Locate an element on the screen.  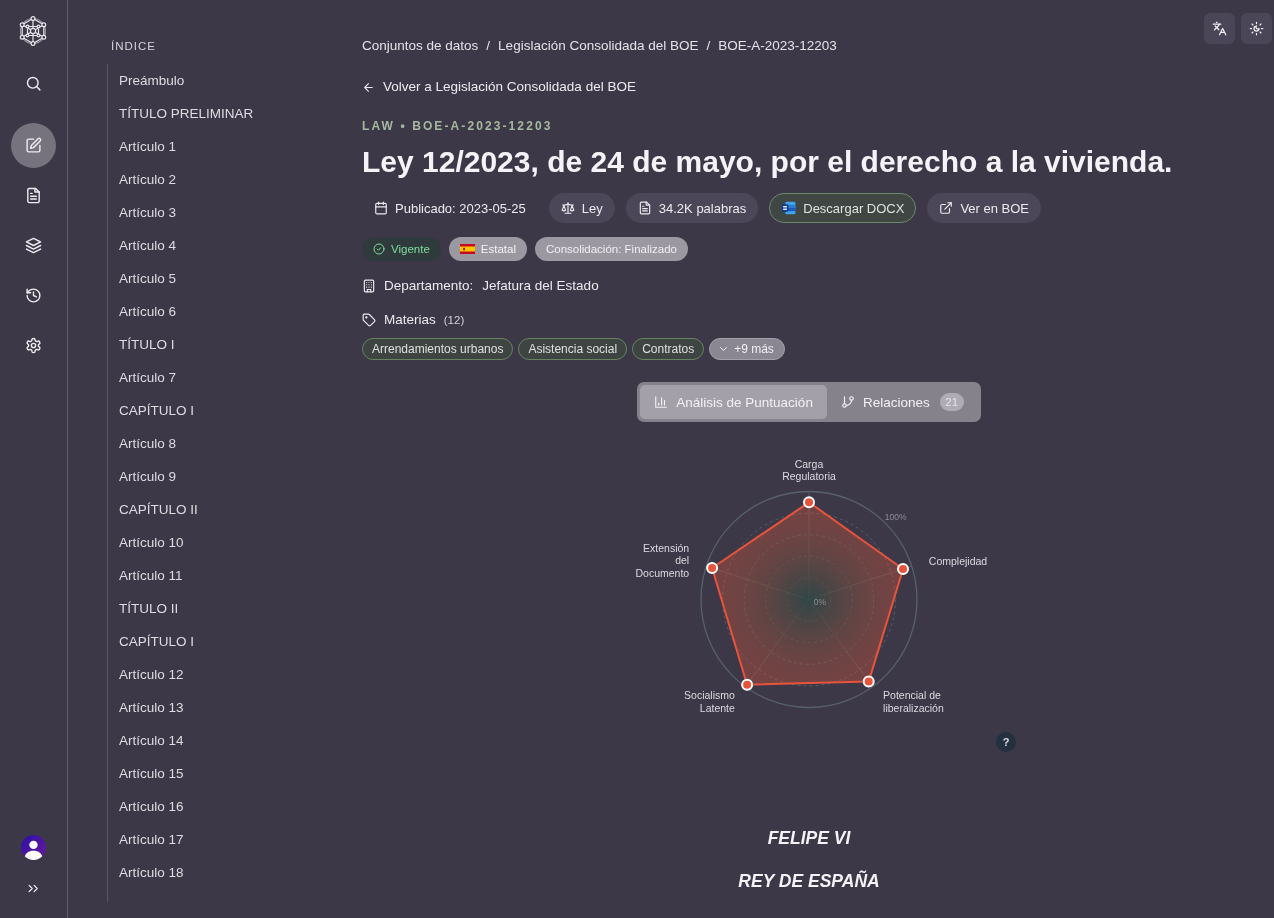
sun-moon-icon is located at coordinates (1256, 28).